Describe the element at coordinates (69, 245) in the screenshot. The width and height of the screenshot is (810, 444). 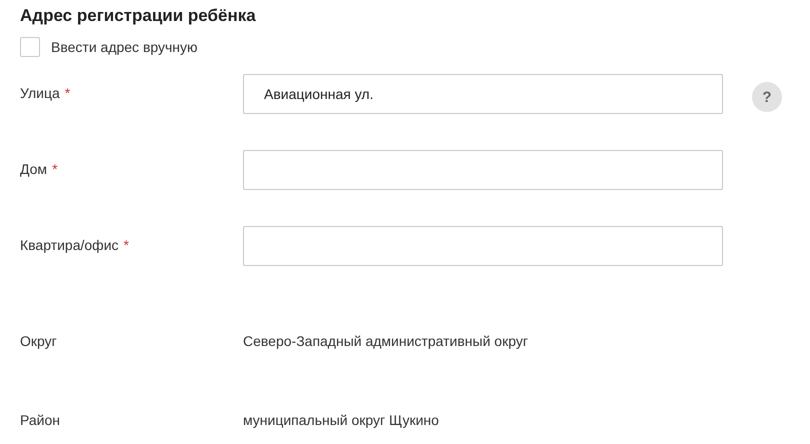
I see `field-label: Квартира/офис` at that location.